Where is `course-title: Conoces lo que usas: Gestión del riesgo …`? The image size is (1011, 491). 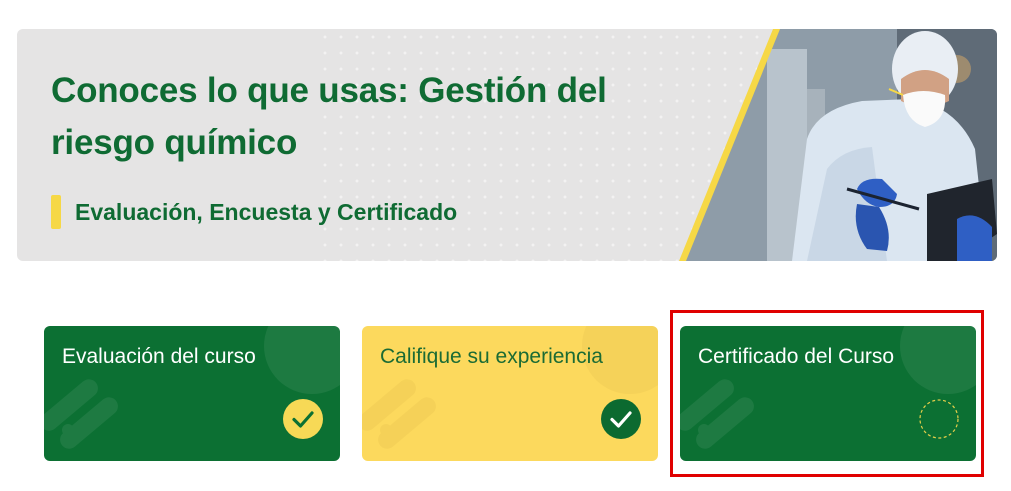
course-title: Conoces lo que usas: Gestión del riesgo … is located at coordinates (329, 116).